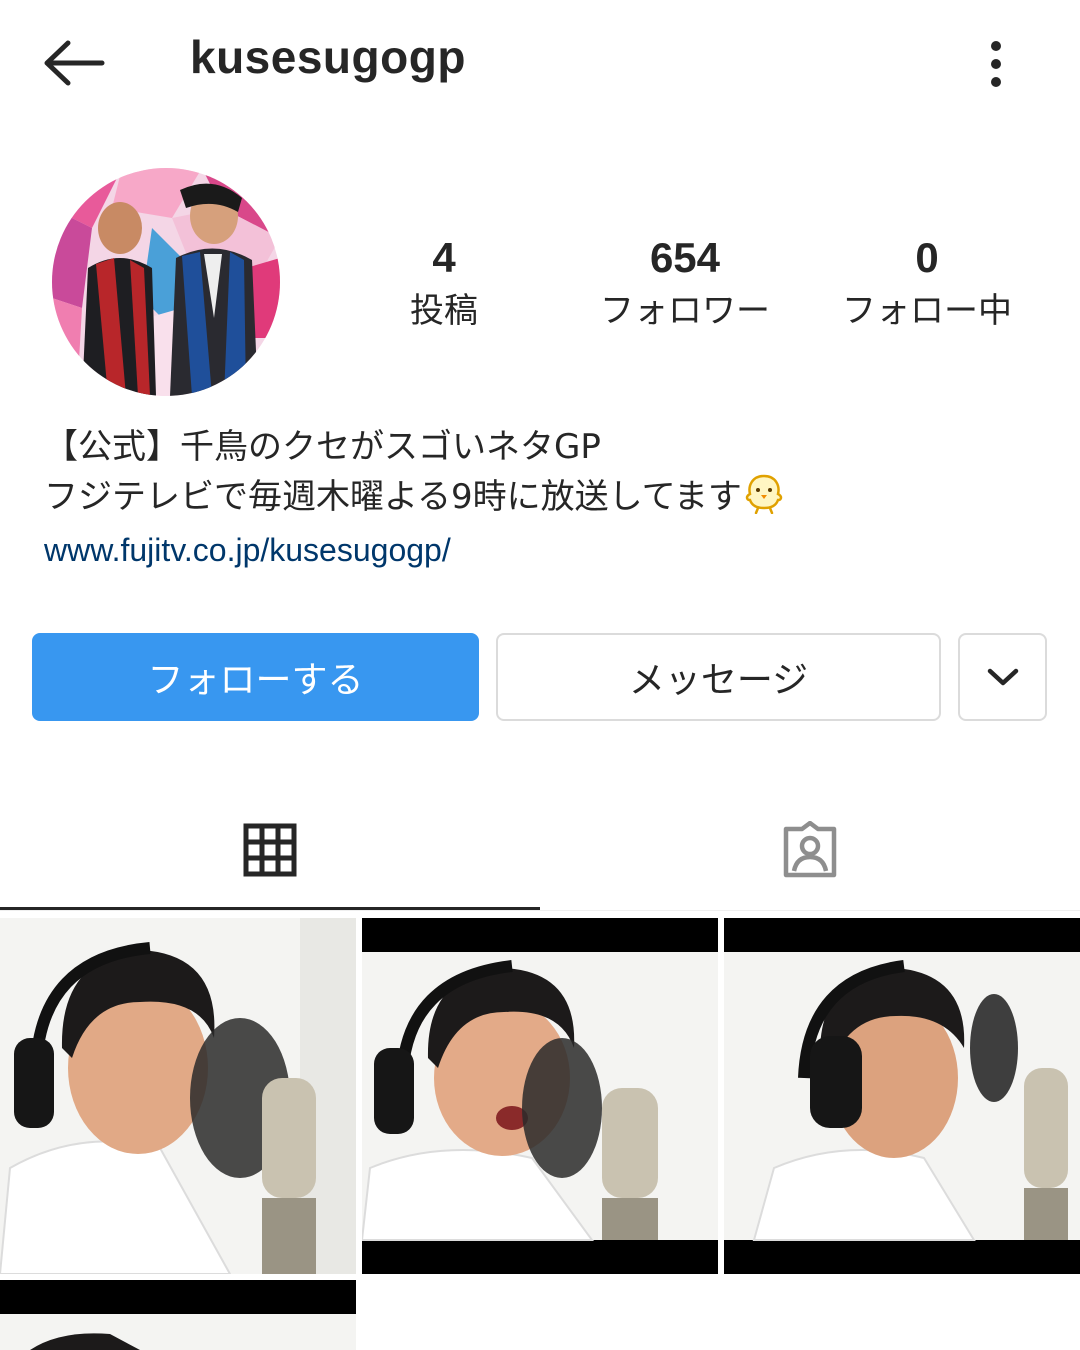  I want to click on avatar-photo, so click(166, 282).